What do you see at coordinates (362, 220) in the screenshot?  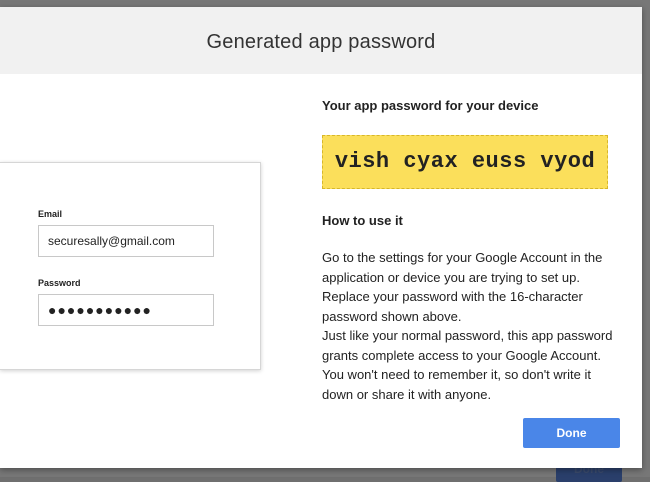 I see `how-to-use-heading: How to use it` at bounding box center [362, 220].